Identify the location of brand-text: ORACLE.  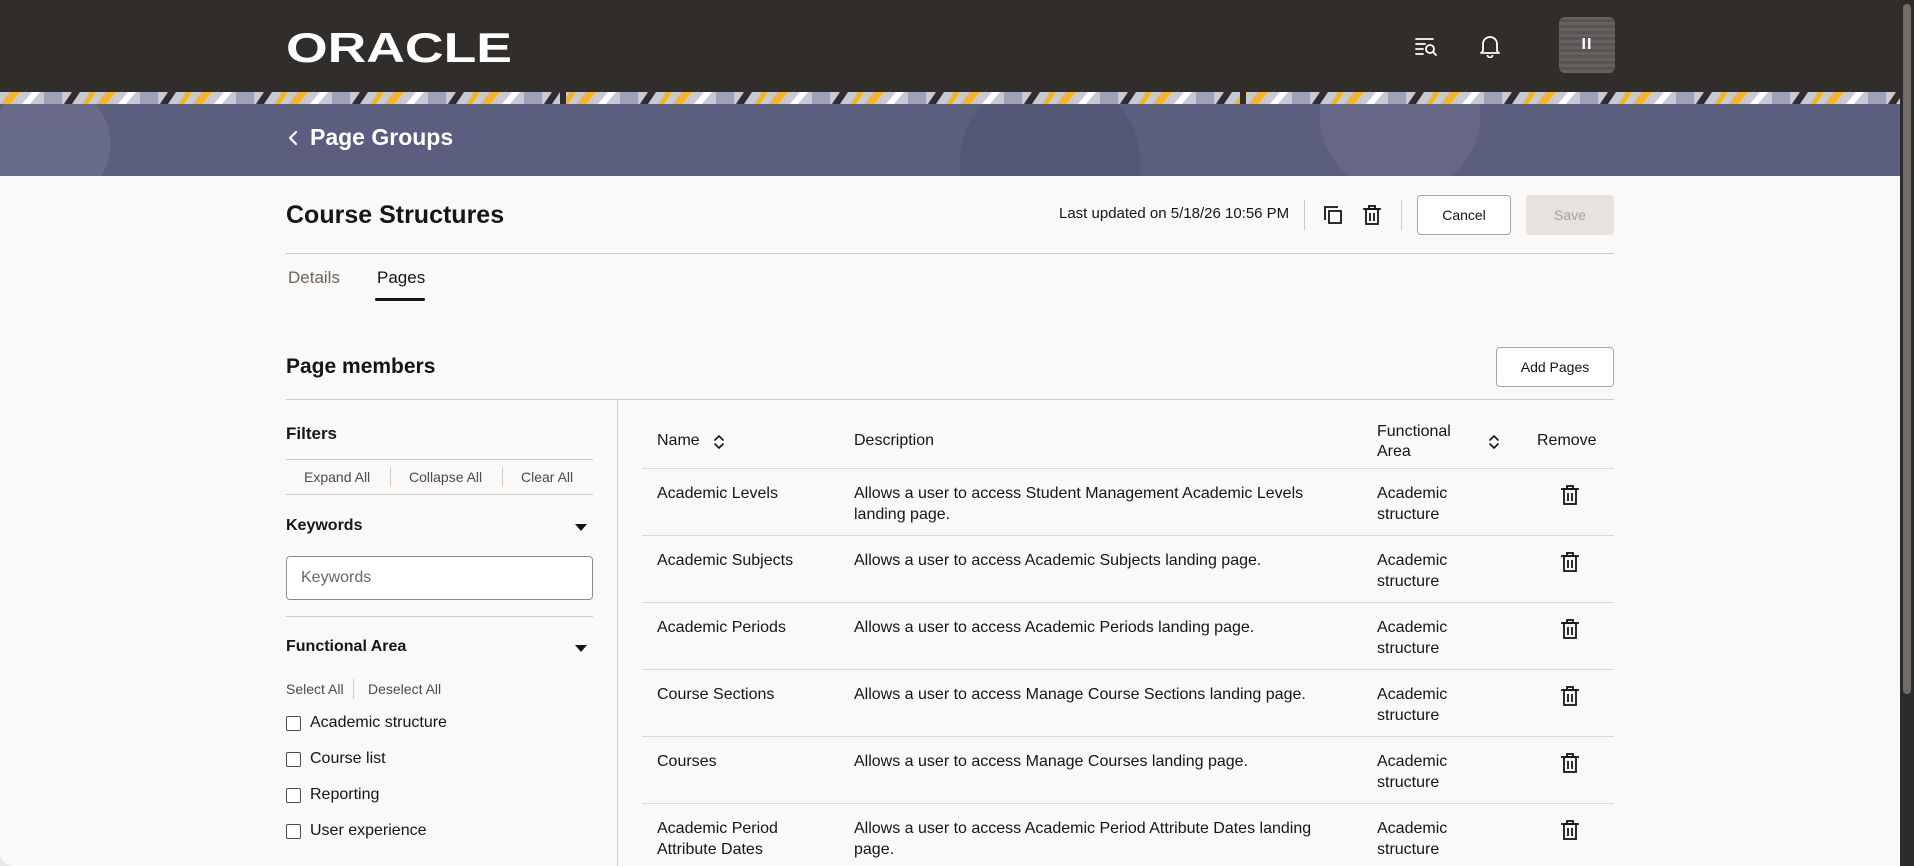
(399, 47).